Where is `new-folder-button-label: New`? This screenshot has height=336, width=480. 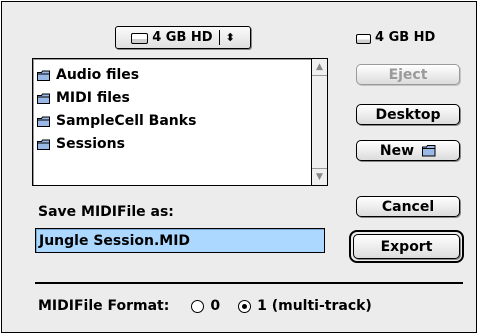 new-folder-button-label: New is located at coordinates (397, 150).